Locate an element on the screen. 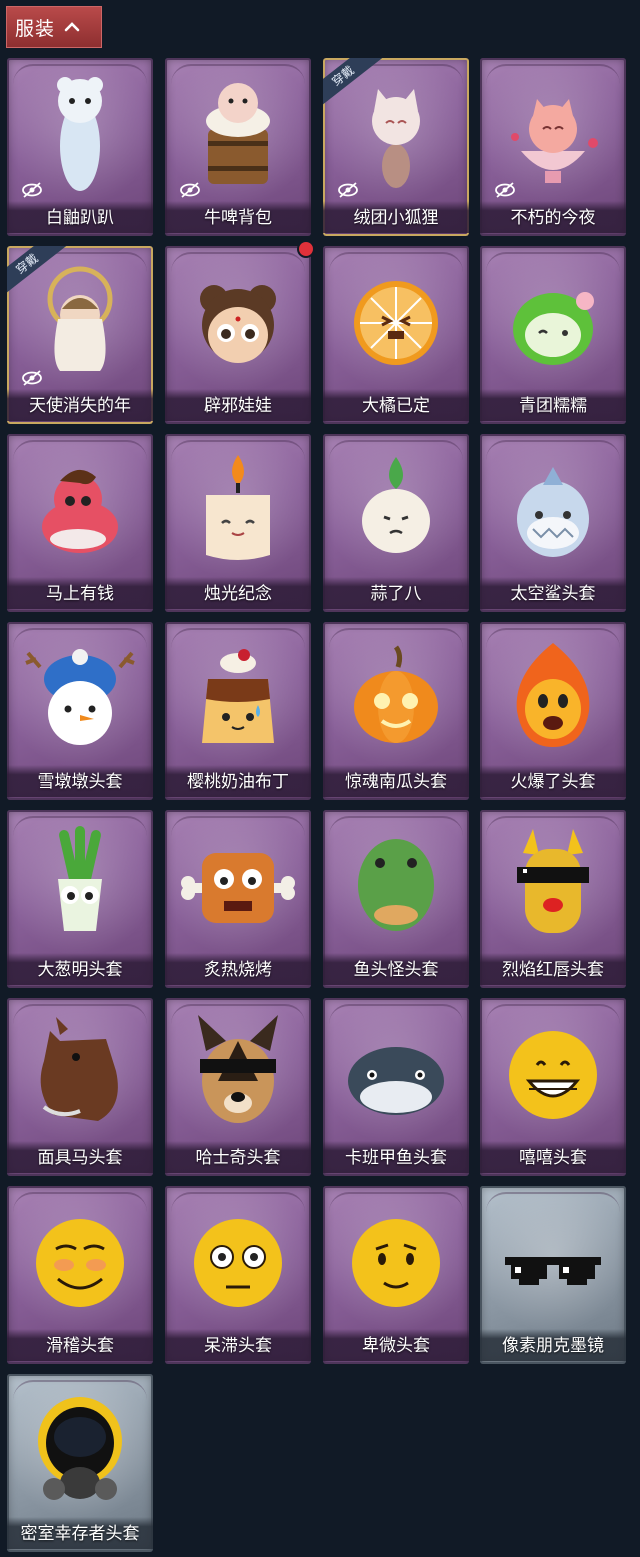 Image resolution: width=640 pixels, height=1557 pixels. costume-card: 牛啤背包 is located at coordinates (238, 147).